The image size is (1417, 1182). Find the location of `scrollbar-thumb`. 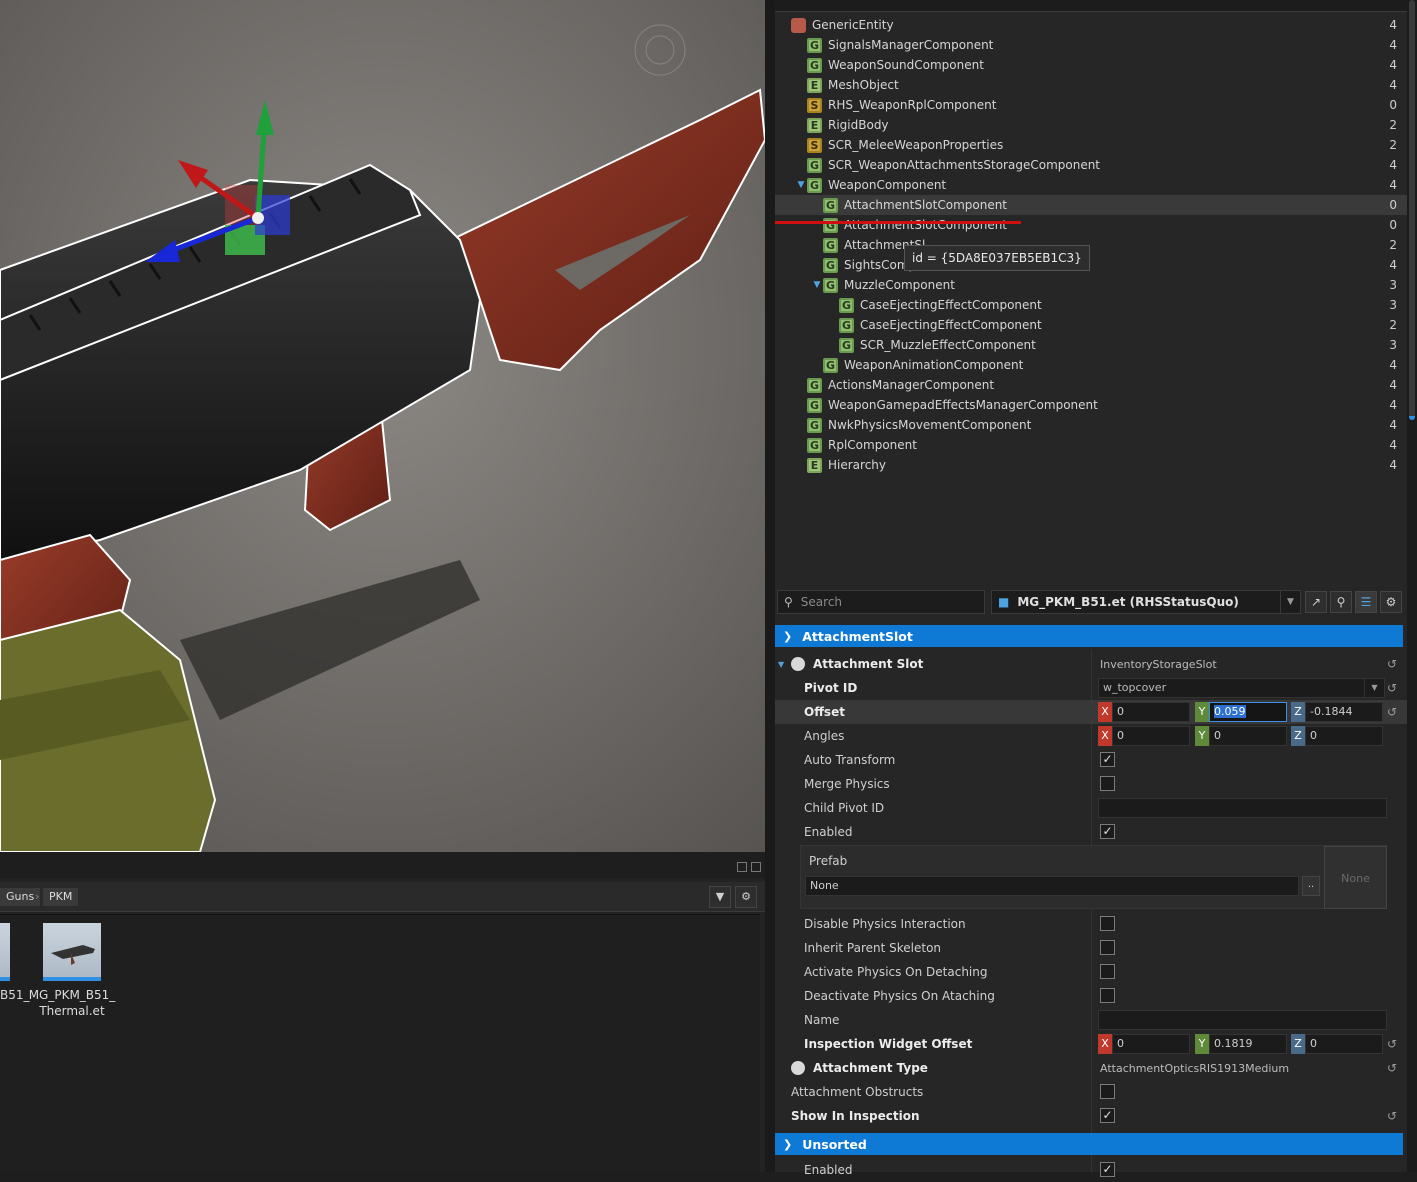

scrollbar-thumb is located at coordinates (1412, 210).